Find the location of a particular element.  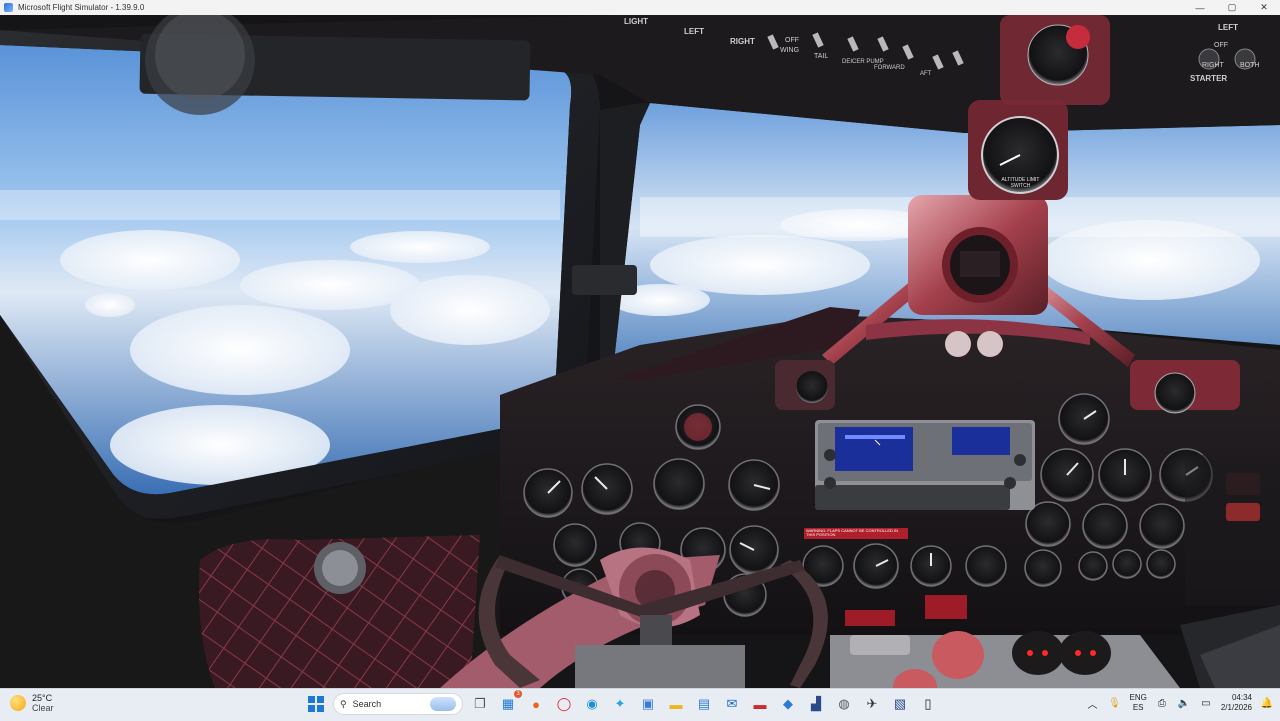

notification-bell-icon: 🔔 is located at coordinates (1267, 703).